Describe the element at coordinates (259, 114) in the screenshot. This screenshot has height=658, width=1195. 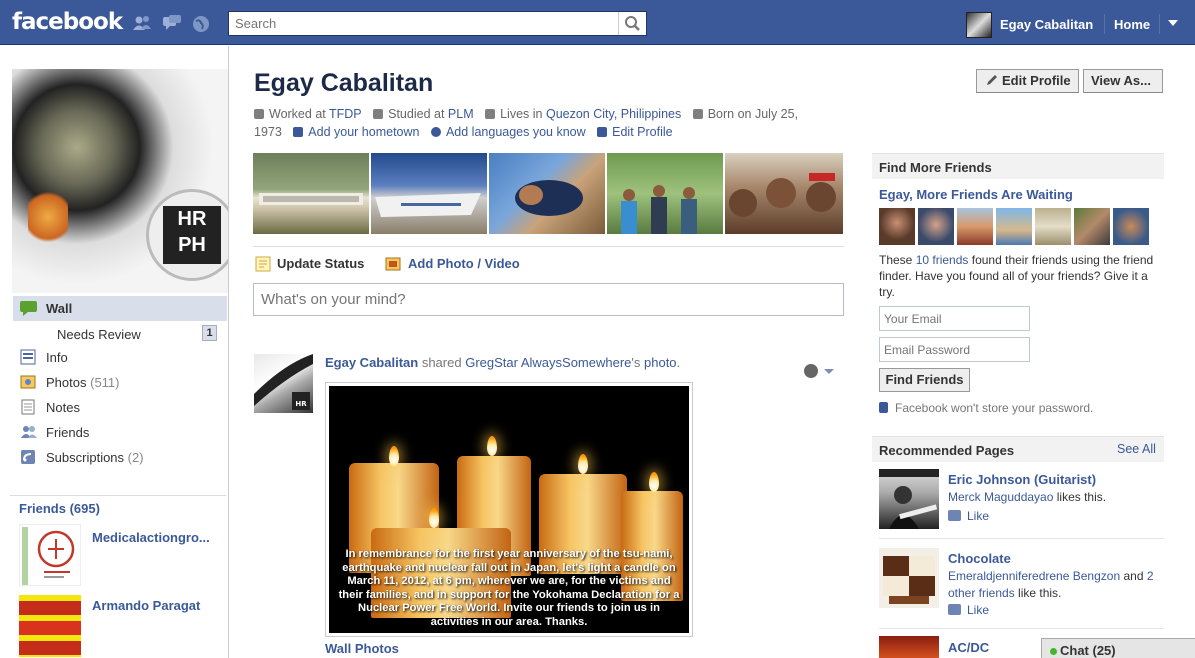
I see `work-icon` at that location.